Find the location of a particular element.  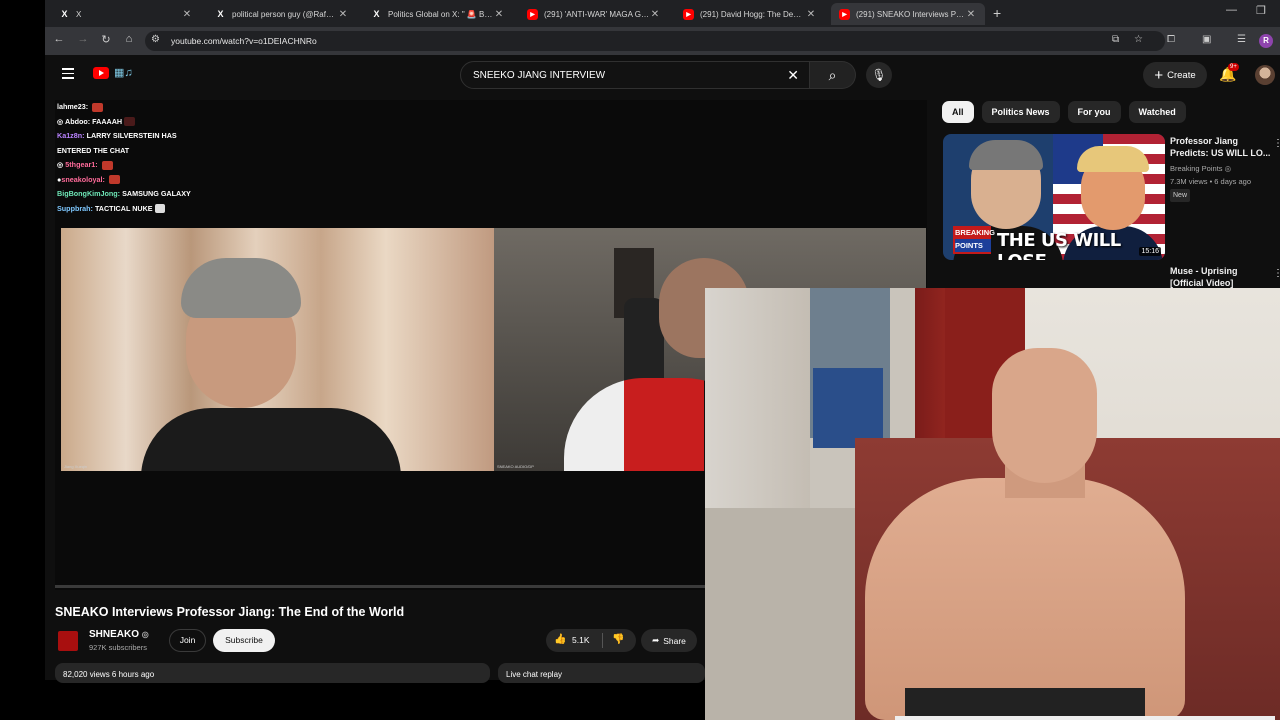

chip-all: All is located at coordinates (958, 112).